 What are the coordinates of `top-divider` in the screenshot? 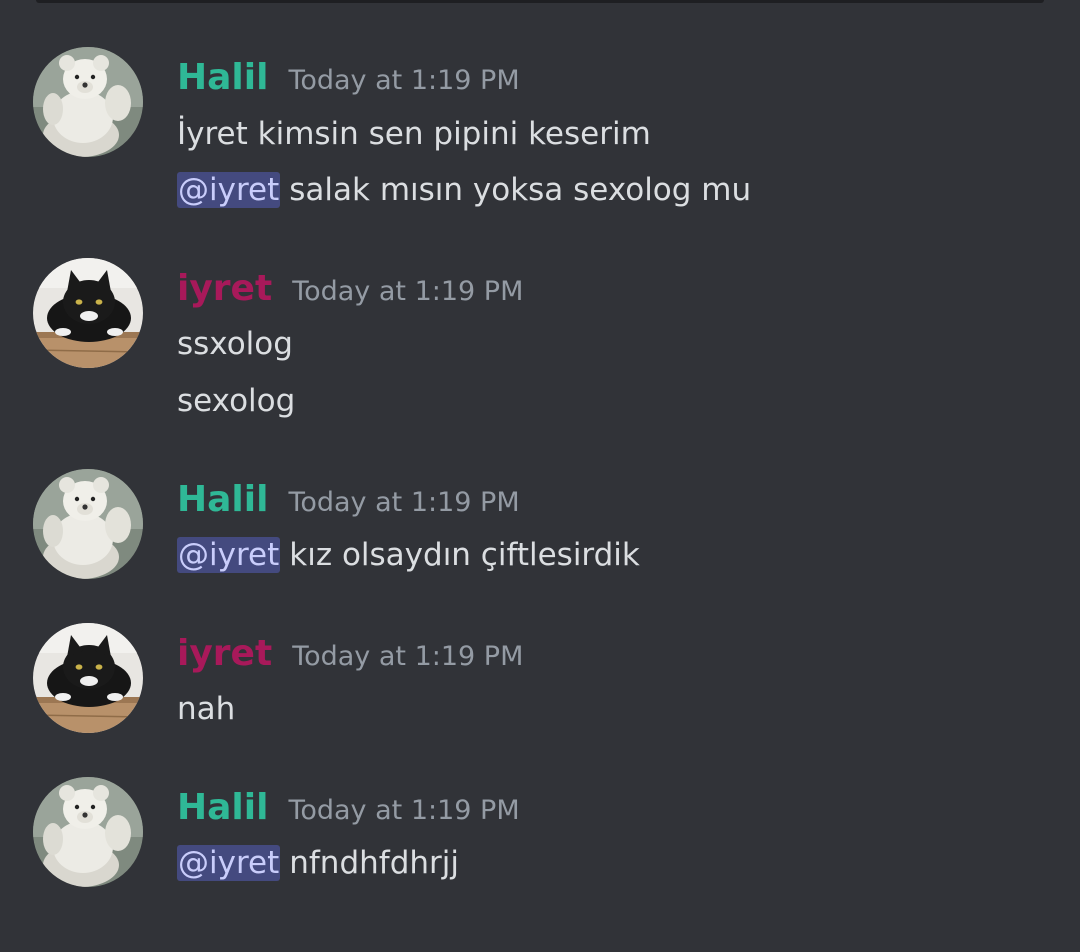 It's located at (540, 1).